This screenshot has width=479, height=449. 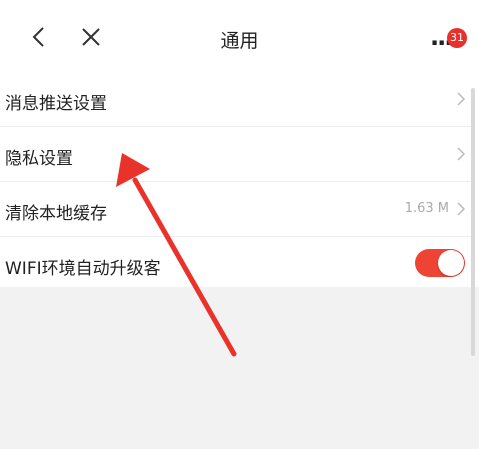 What do you see at coordinates (457, 38) in the screenshot?
I see `notification-badge: 31` at bounding box center [457, 38].